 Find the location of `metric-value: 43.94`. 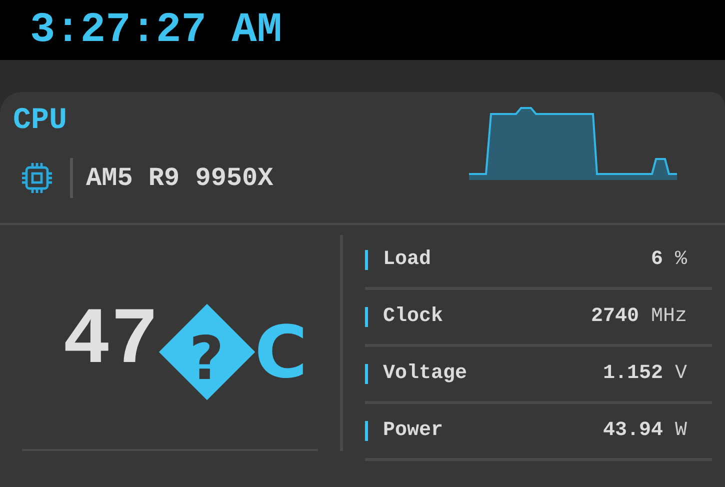

metric-value: 43.94 is located at coordinates (632, 431).